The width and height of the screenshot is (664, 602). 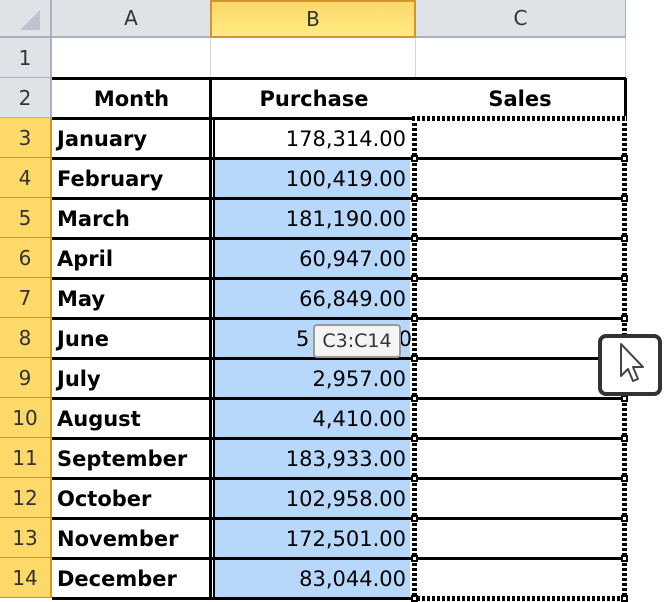 What do you see at coordinates (131, 179) in the screenshot?
I see `cell-month: February` at bounding box center [131, 179].